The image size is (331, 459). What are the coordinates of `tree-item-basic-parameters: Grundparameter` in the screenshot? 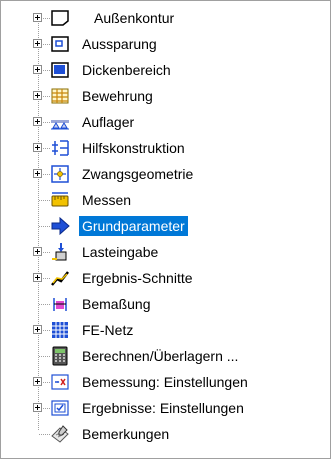 It's located at (165, 226).